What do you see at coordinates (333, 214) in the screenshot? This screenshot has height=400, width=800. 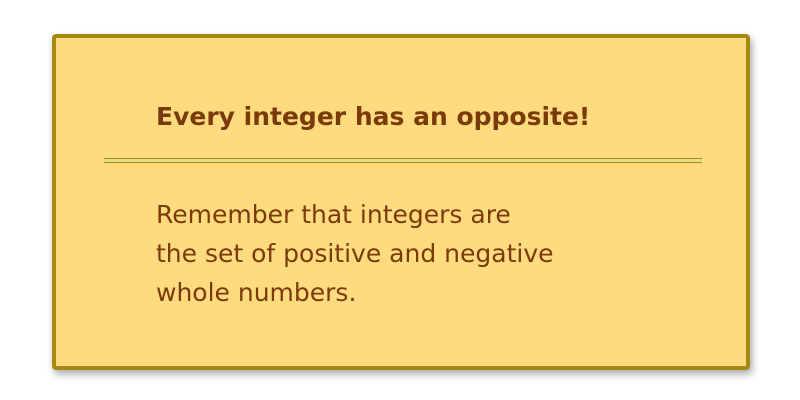 I see `body-line: Remember that integers are` at bounding box center [333, 214].